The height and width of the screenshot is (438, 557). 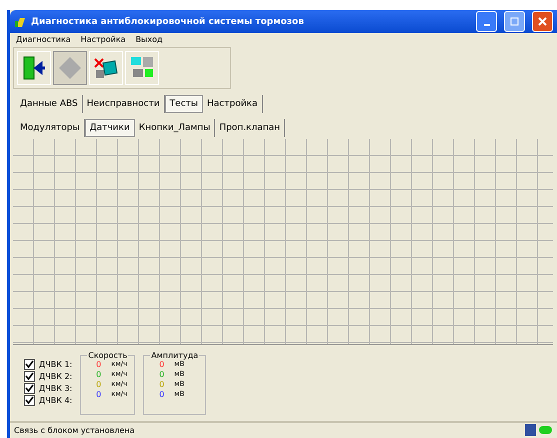 I want to click on tab: Данные ABS, so click(x=49, y=104).